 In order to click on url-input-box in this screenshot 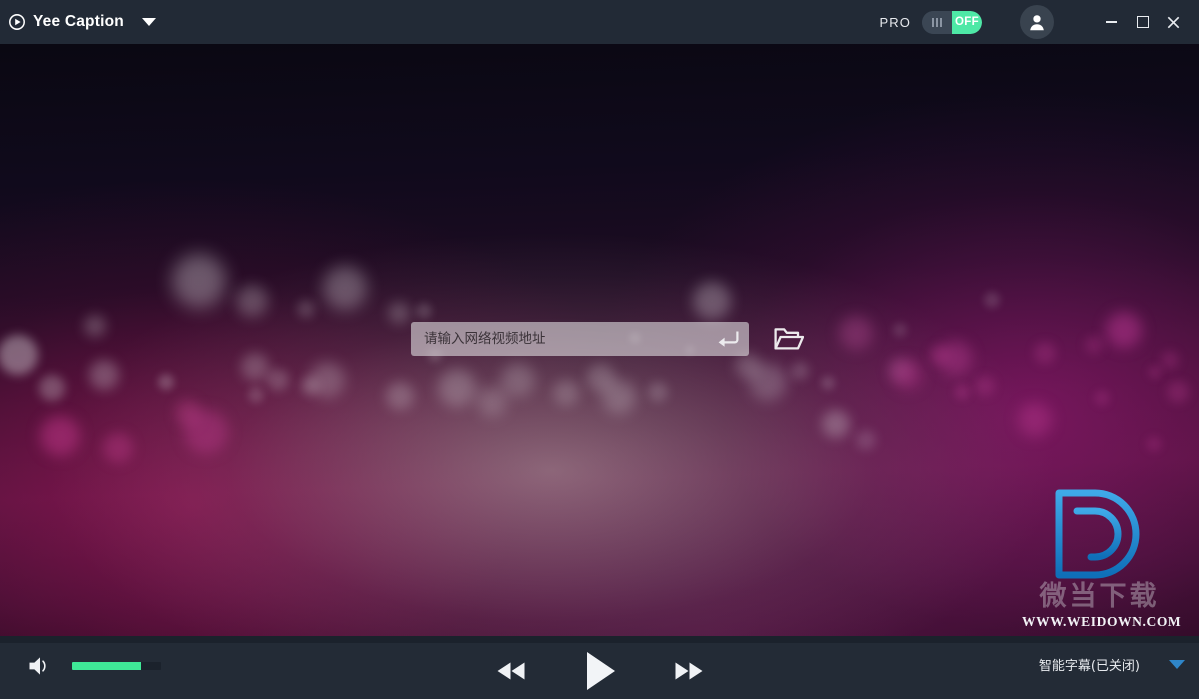, I will do `click(580, 339)`.